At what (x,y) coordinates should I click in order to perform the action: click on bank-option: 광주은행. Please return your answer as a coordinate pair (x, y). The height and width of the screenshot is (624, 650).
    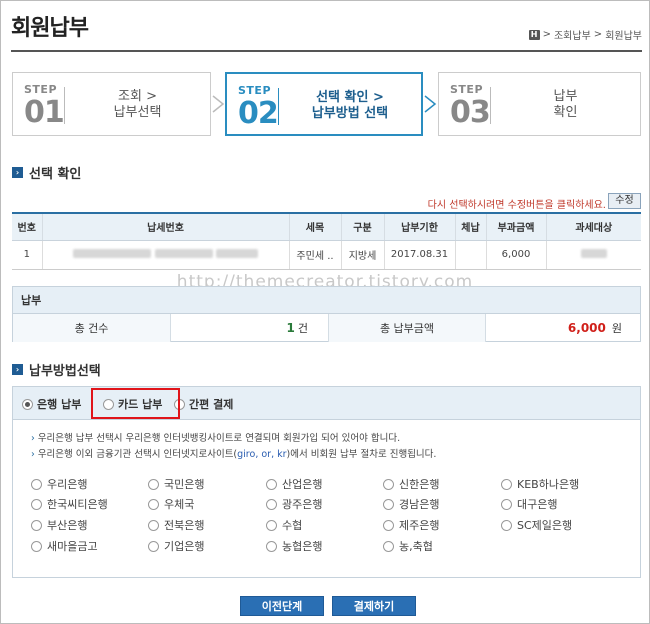
    Looking at the image, I should click on (294, 504).